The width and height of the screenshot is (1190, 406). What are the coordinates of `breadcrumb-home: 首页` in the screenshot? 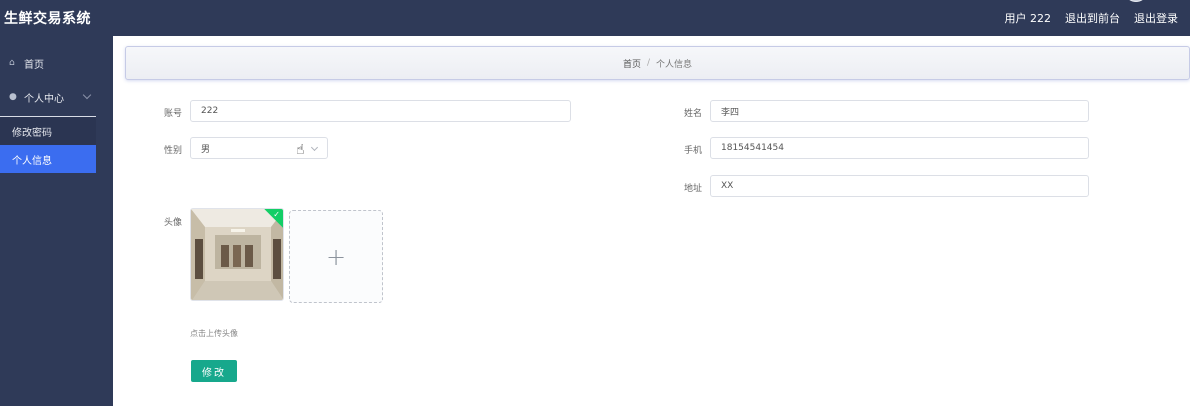 It's located at (632, 63).